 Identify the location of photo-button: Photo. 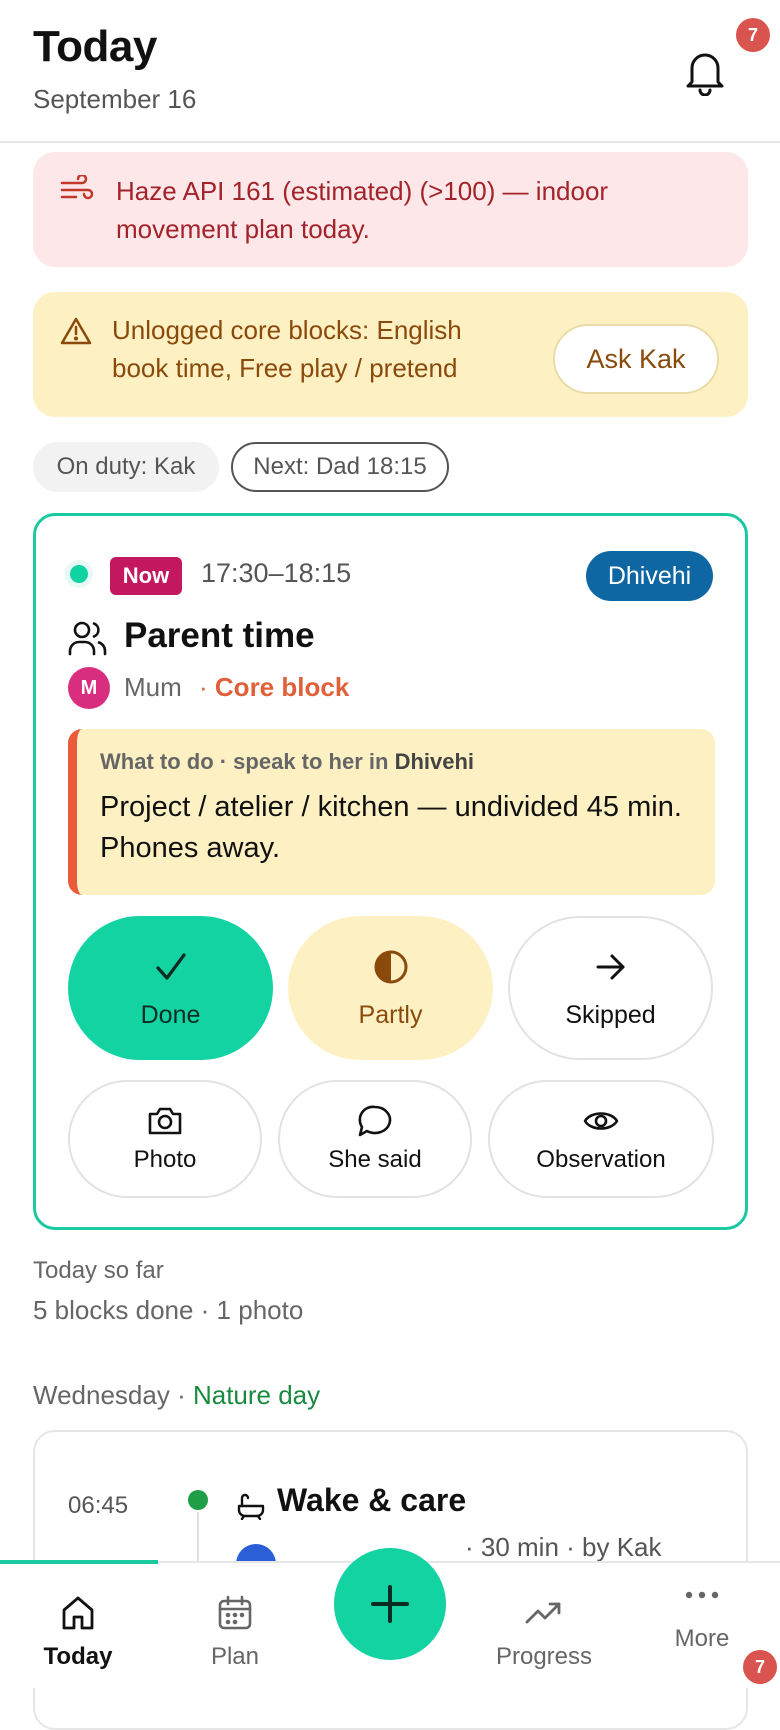
(165, 1139).